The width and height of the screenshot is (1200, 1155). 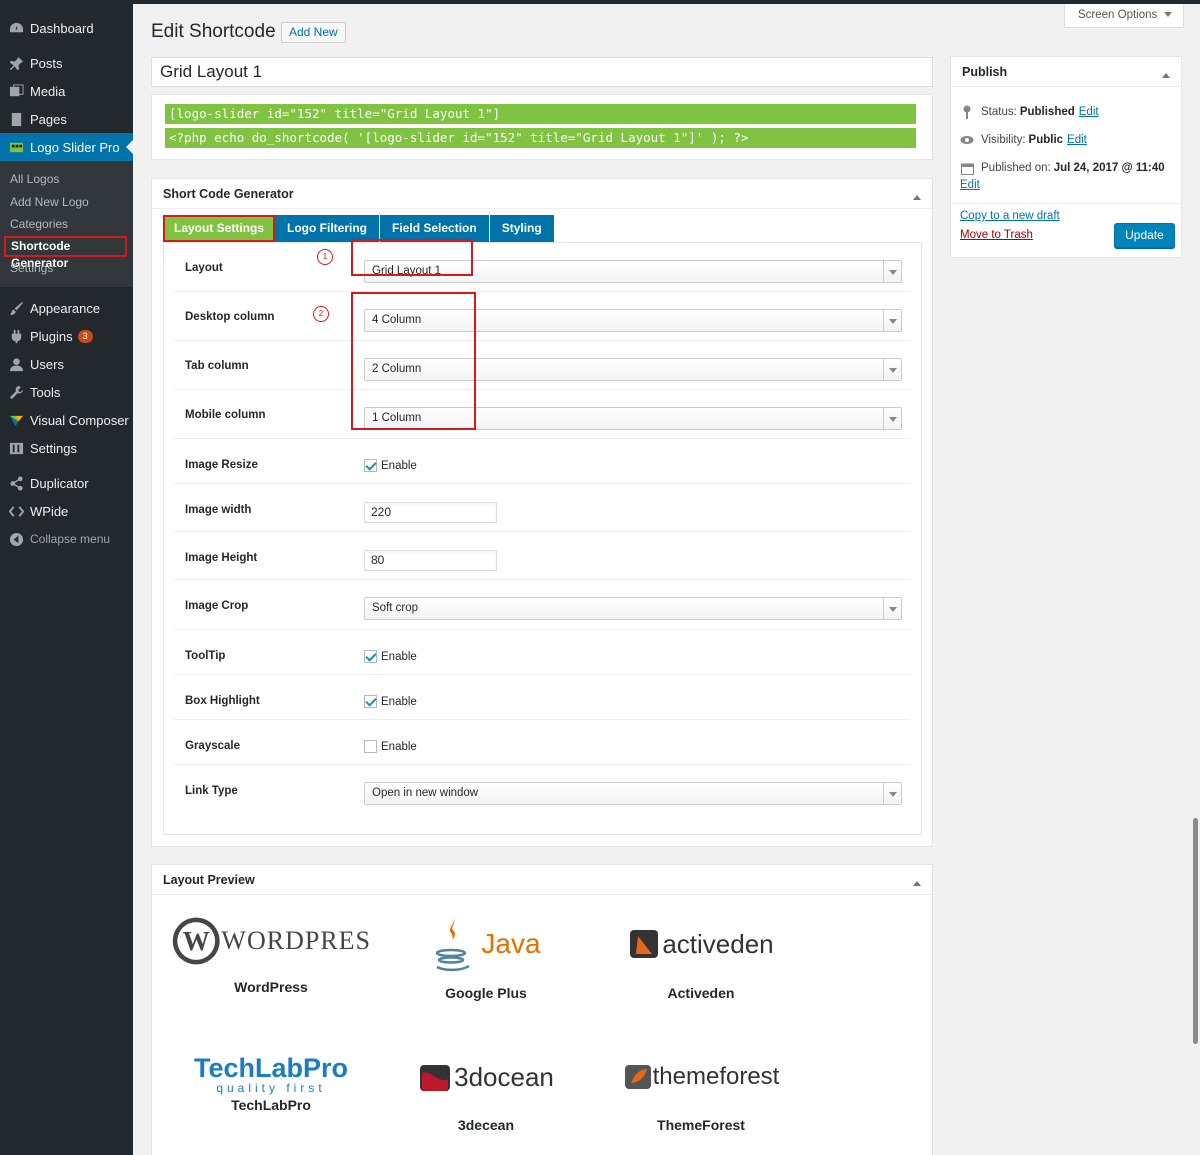 What do you see at coordinates (397, 320) in the screenshot?
I see `desktop-column-value: 4 Column` at bounding box center [397, 320].